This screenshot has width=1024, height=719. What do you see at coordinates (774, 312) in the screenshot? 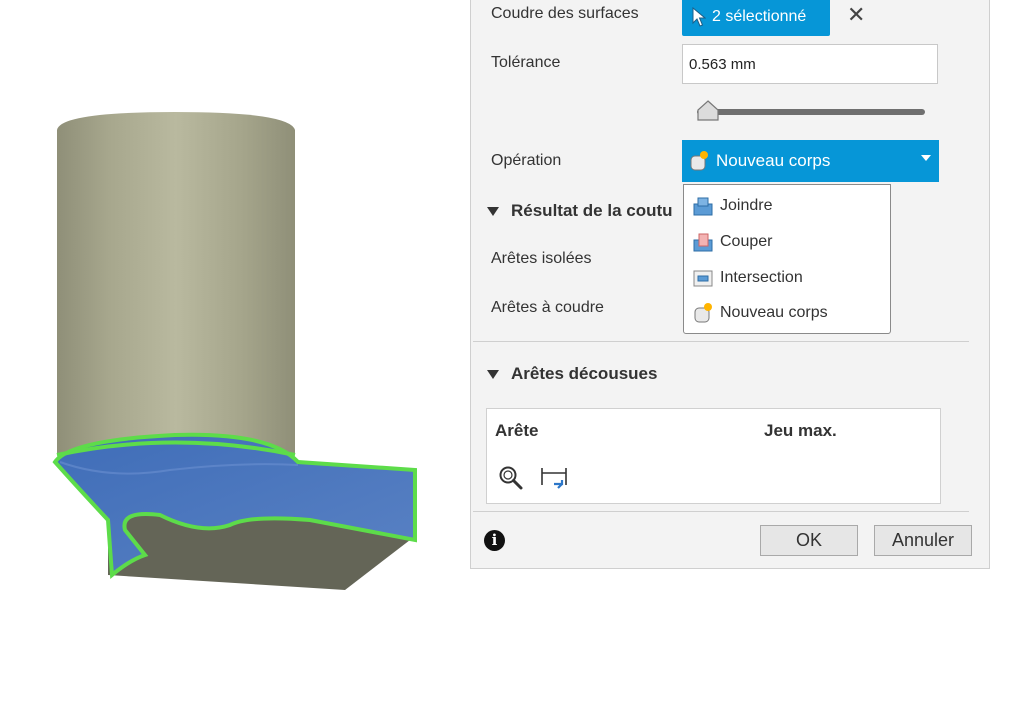
I see `option-label: Nouveau corps` at bounding box center [774, 312].